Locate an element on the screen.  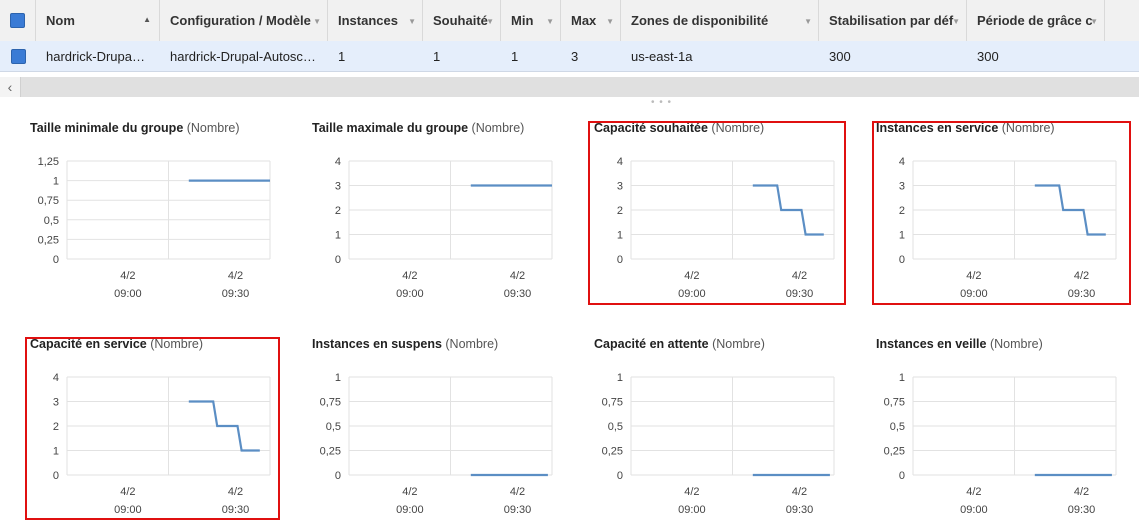
cell-cooldown: 300 is located at coordinates (840, 56).